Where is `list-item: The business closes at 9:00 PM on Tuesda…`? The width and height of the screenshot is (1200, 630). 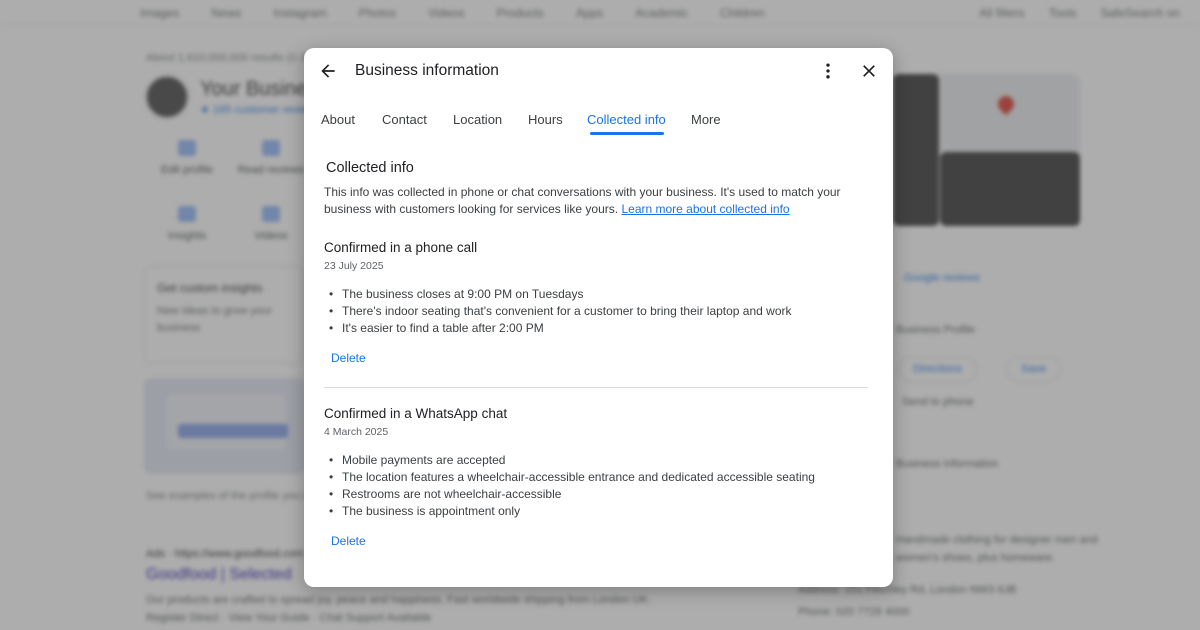 list-item: The business closes at 9:00 PM on Tuesda… is located at coordinates (597, 294).